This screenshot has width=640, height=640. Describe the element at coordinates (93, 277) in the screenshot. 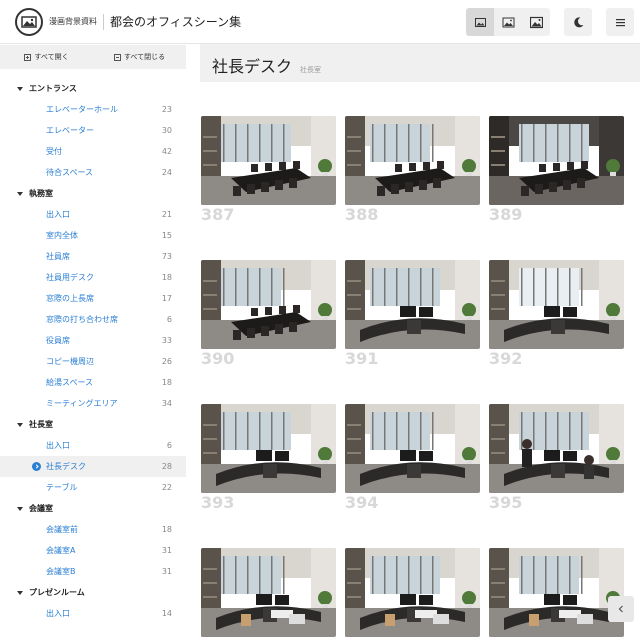

I see `sidebar-item: 社員用デスク 18` at that location.